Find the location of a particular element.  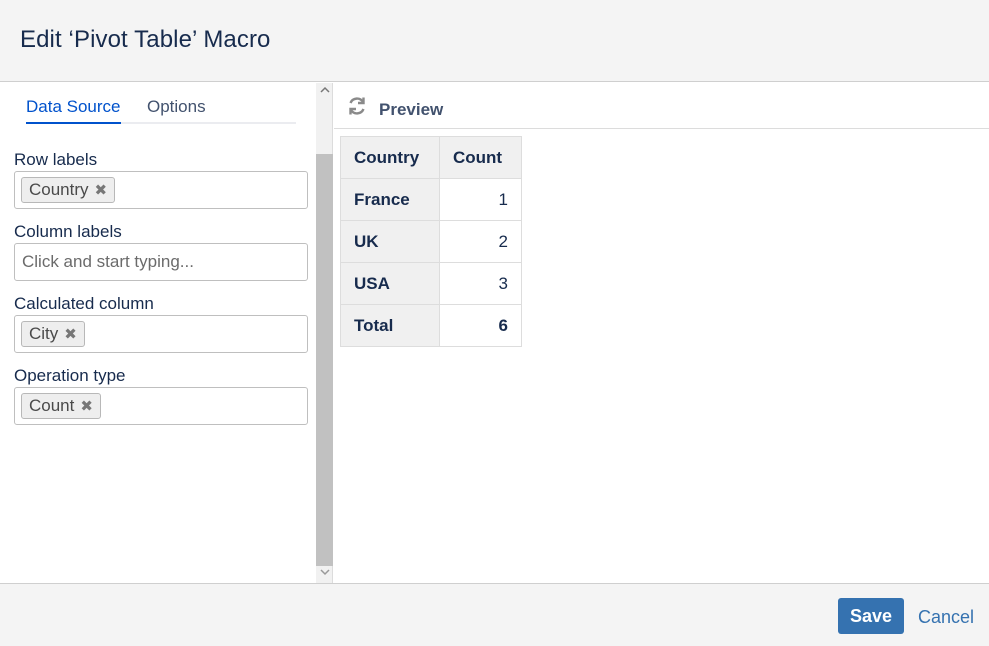

preview-bar: Preview is located at coordinates (661, 106).